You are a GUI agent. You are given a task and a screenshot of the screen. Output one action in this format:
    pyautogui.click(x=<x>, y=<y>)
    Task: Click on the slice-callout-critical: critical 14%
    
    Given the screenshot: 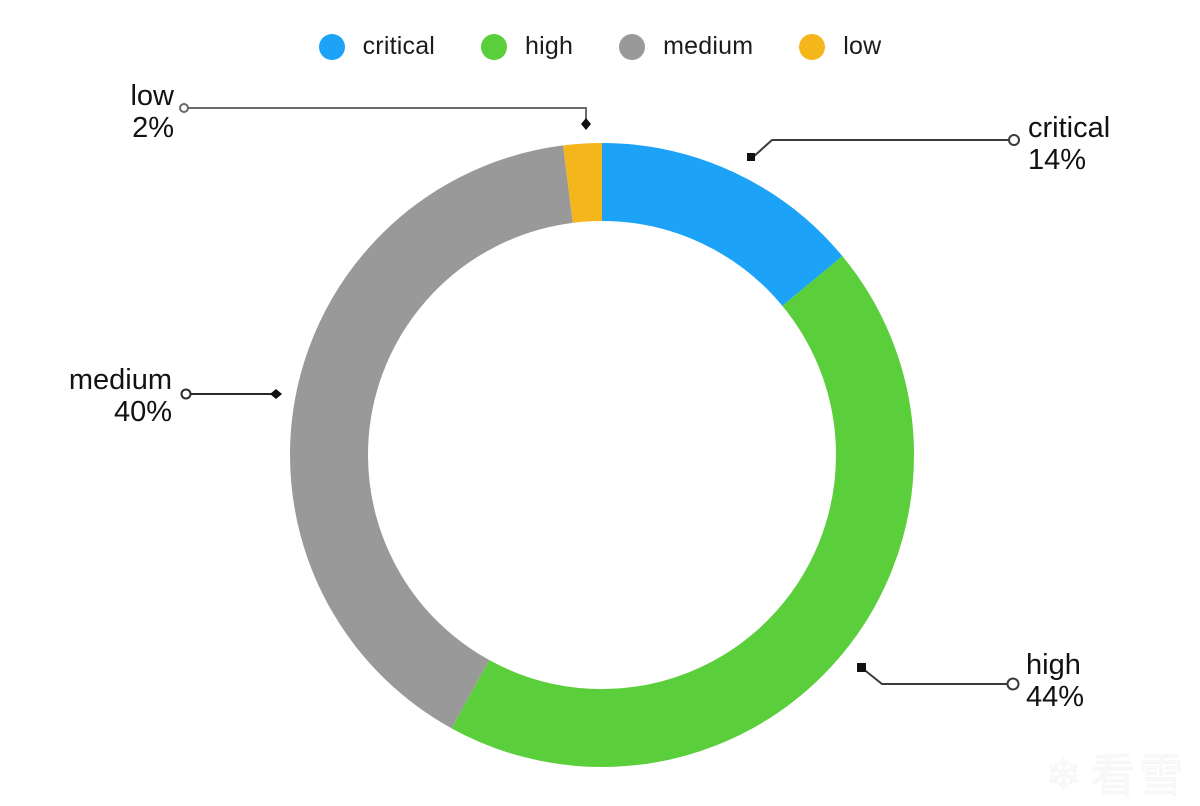 What is the action you would take?
    pyautogui.click(x=1104, y=144)
    